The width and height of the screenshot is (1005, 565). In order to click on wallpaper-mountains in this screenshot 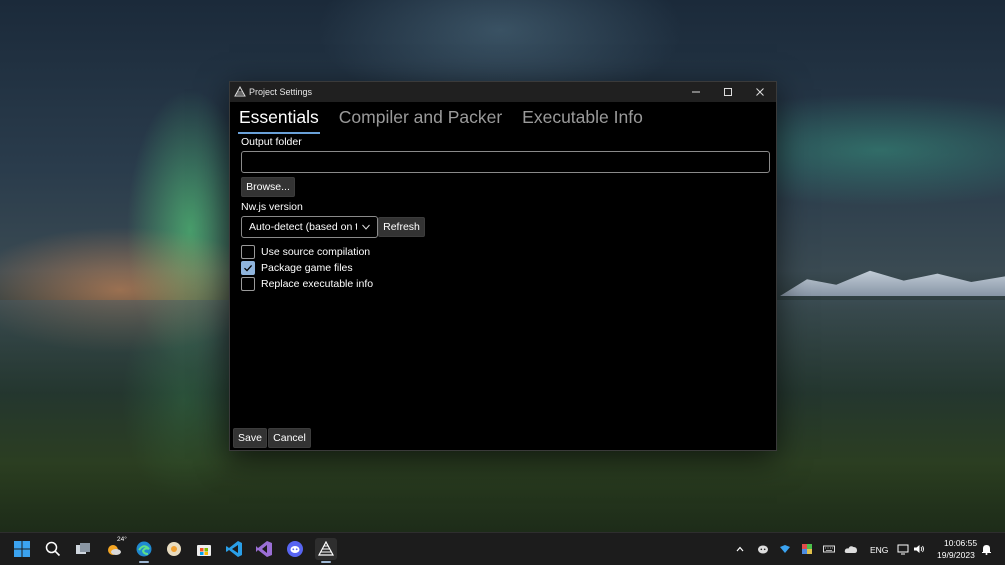, I will do `click(892, 283)`.